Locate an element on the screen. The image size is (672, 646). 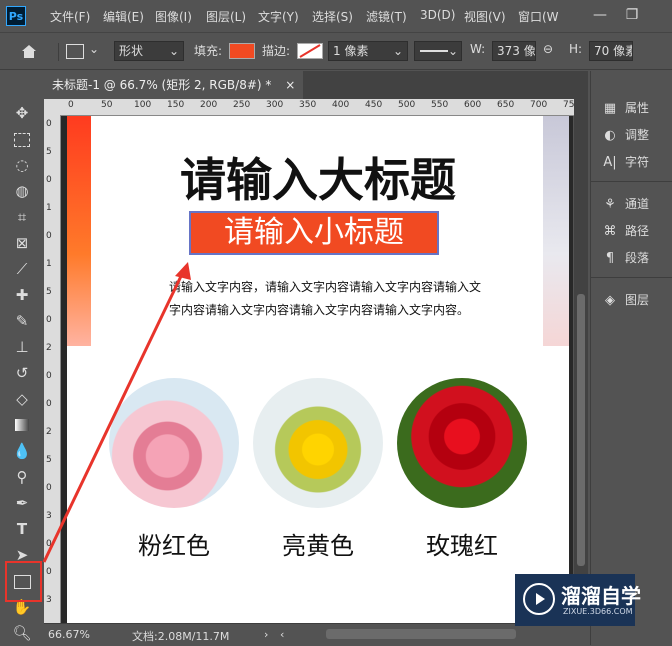
ruler-h-label: 500 is located at coordinates (407, 105).